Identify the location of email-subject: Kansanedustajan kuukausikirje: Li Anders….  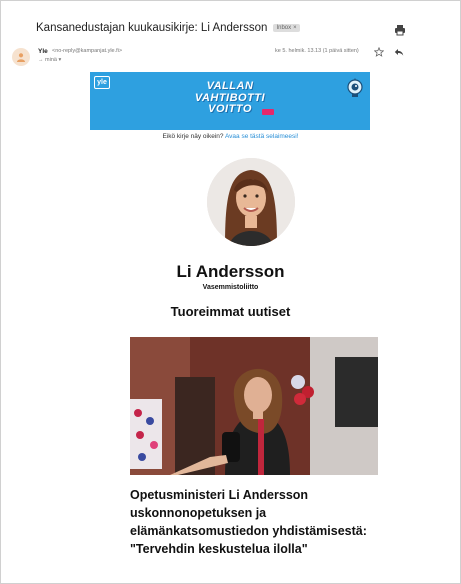
(152, 28).